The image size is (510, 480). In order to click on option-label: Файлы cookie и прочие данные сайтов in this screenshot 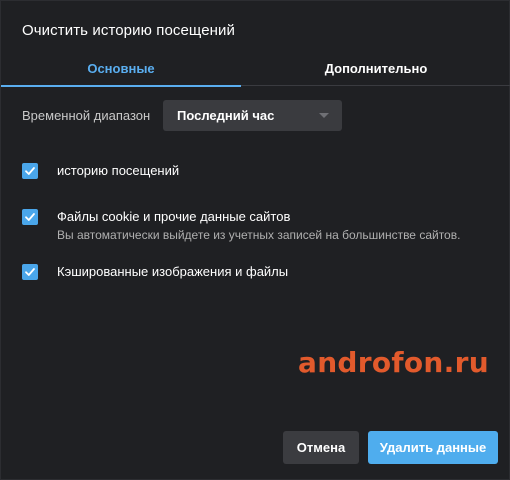, I will do `click(174, 216)`.